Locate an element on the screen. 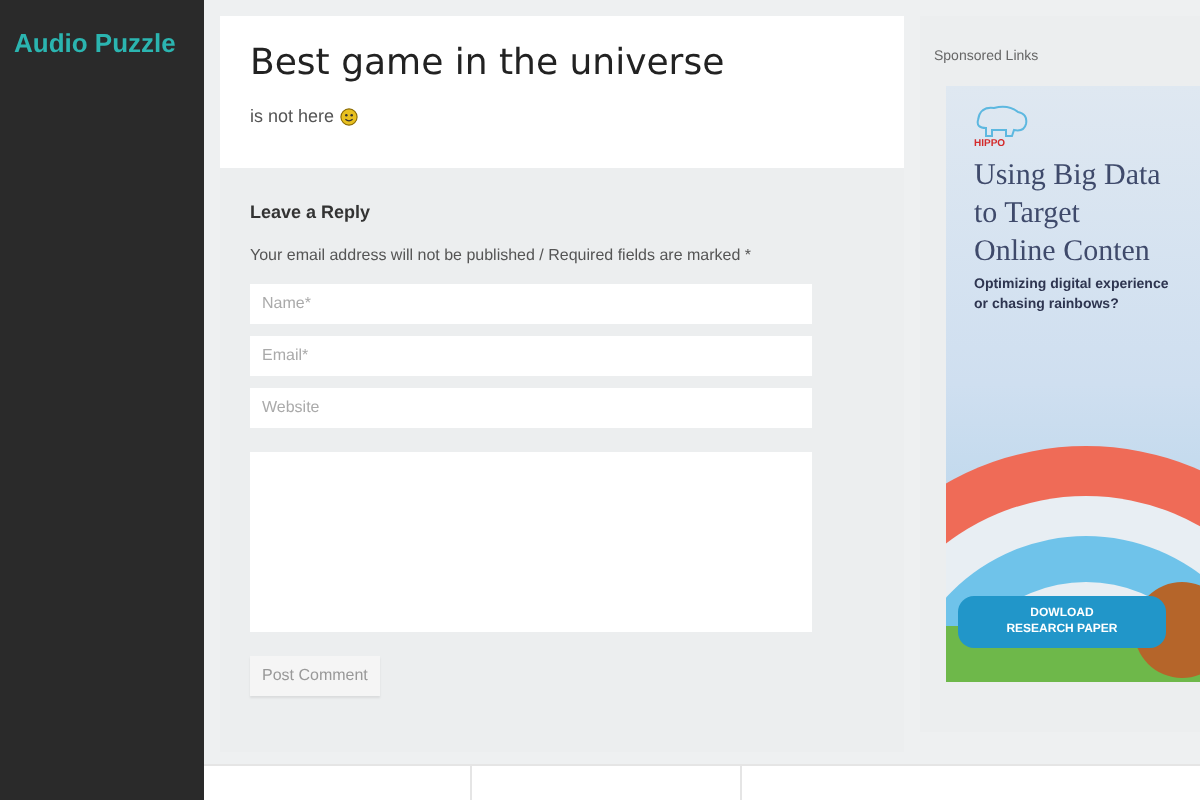  ad-headline: Online Conten is located at coordinates (1062, 253).